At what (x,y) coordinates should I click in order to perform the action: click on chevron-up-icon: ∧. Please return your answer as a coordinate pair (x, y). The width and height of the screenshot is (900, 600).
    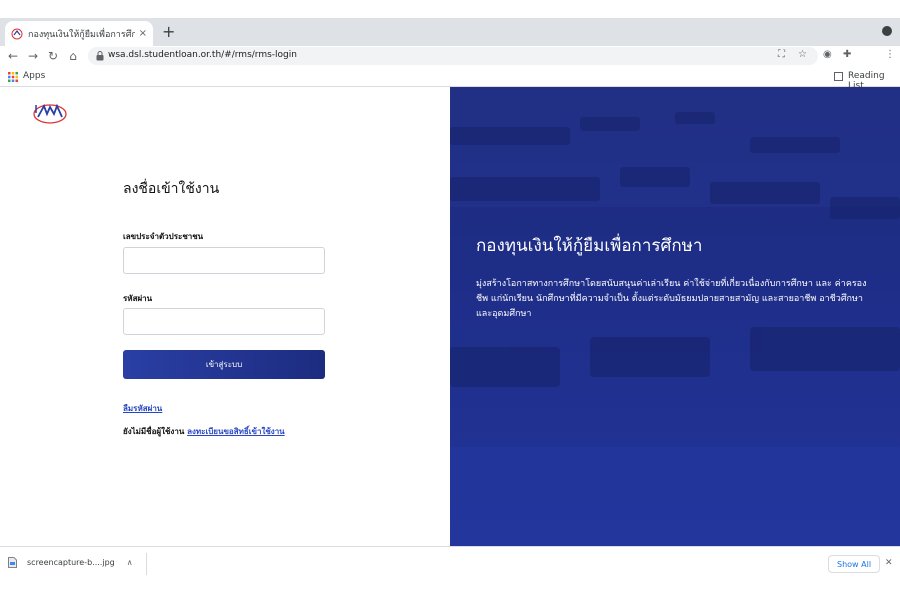
    Looking at the image, I should click on (130, 562).